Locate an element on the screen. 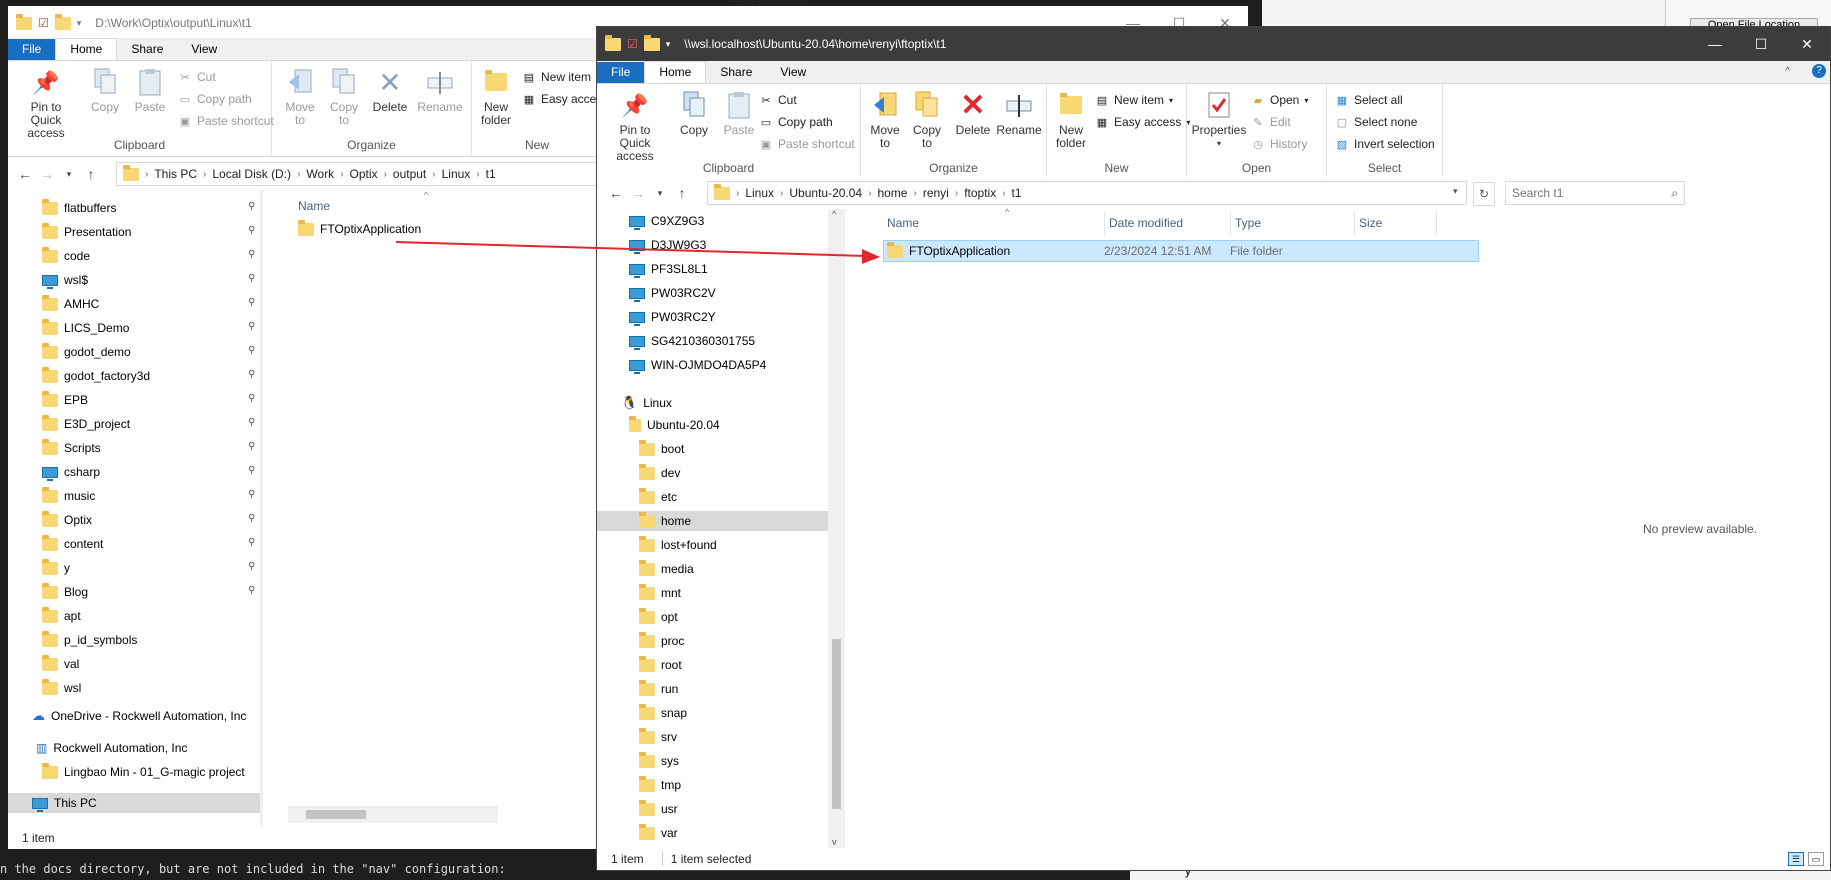  invert-selection-button: ▧ Invert selection is located at coordinates (1385, 144).